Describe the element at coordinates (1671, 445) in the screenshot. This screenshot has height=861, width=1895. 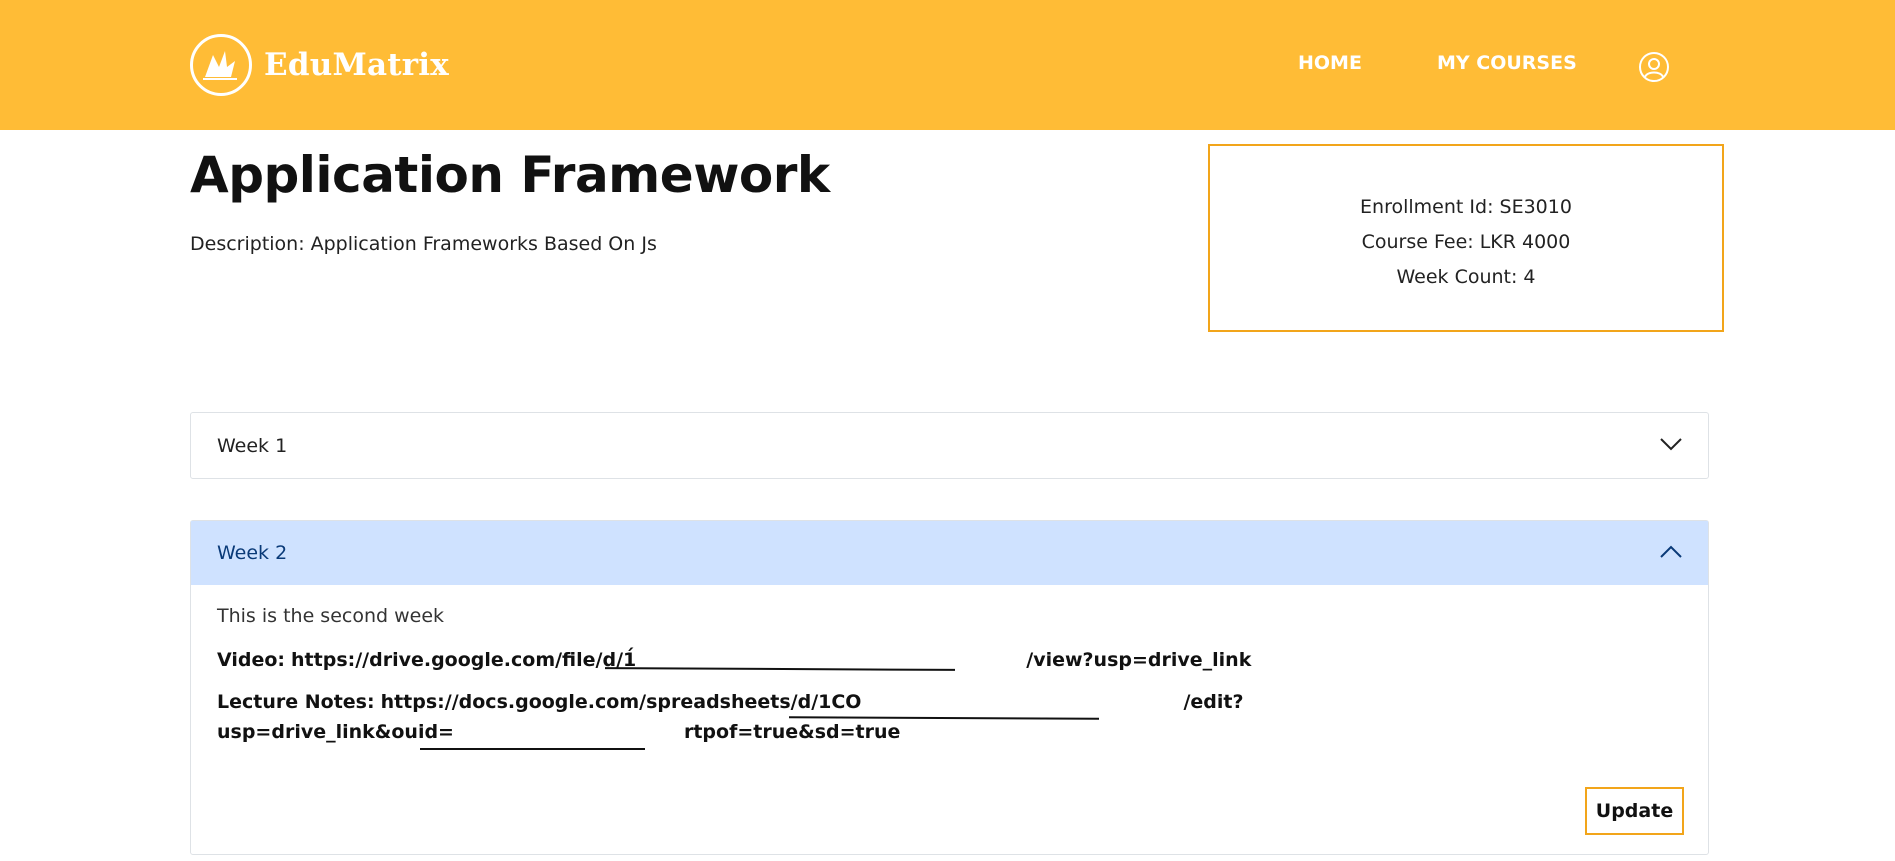
I see `chevron-down-icon` at that location.